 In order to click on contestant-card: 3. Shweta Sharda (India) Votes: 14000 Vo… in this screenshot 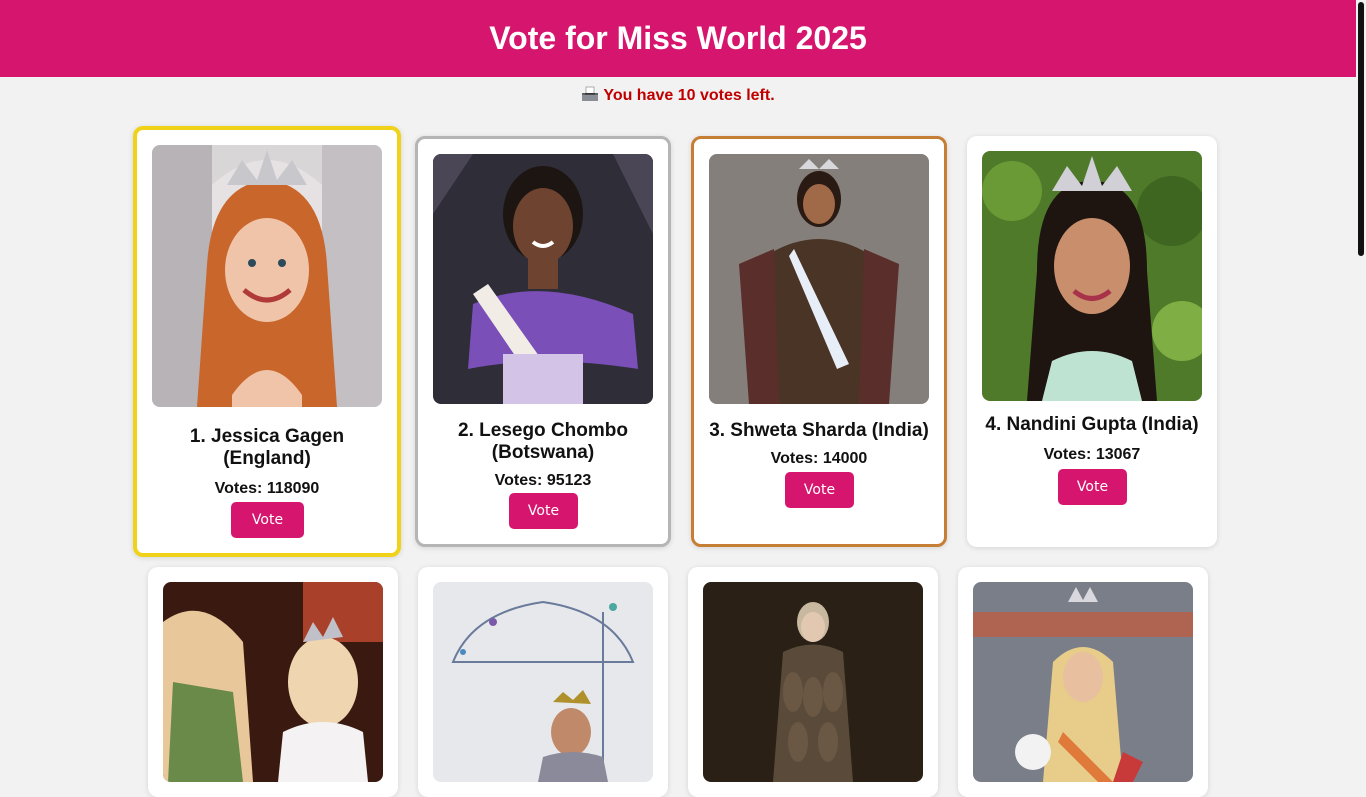, I will do `click(819, 341)`.